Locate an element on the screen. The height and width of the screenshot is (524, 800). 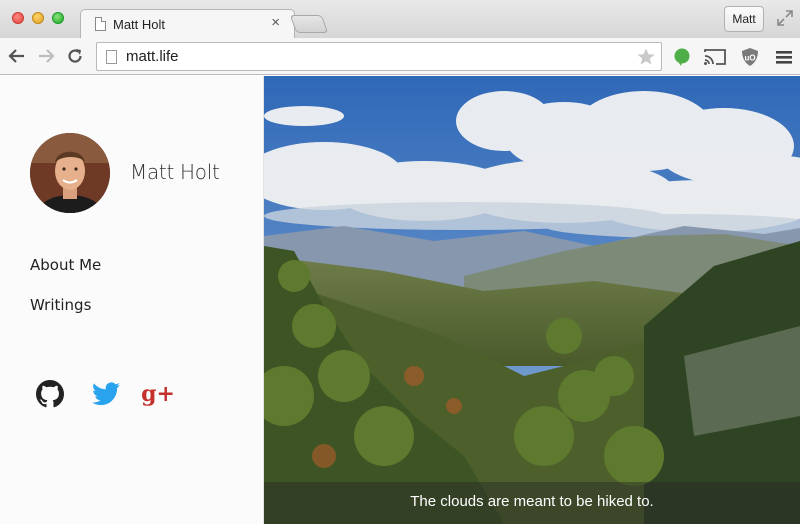
window-close-button is located at coordinates (18, 18).